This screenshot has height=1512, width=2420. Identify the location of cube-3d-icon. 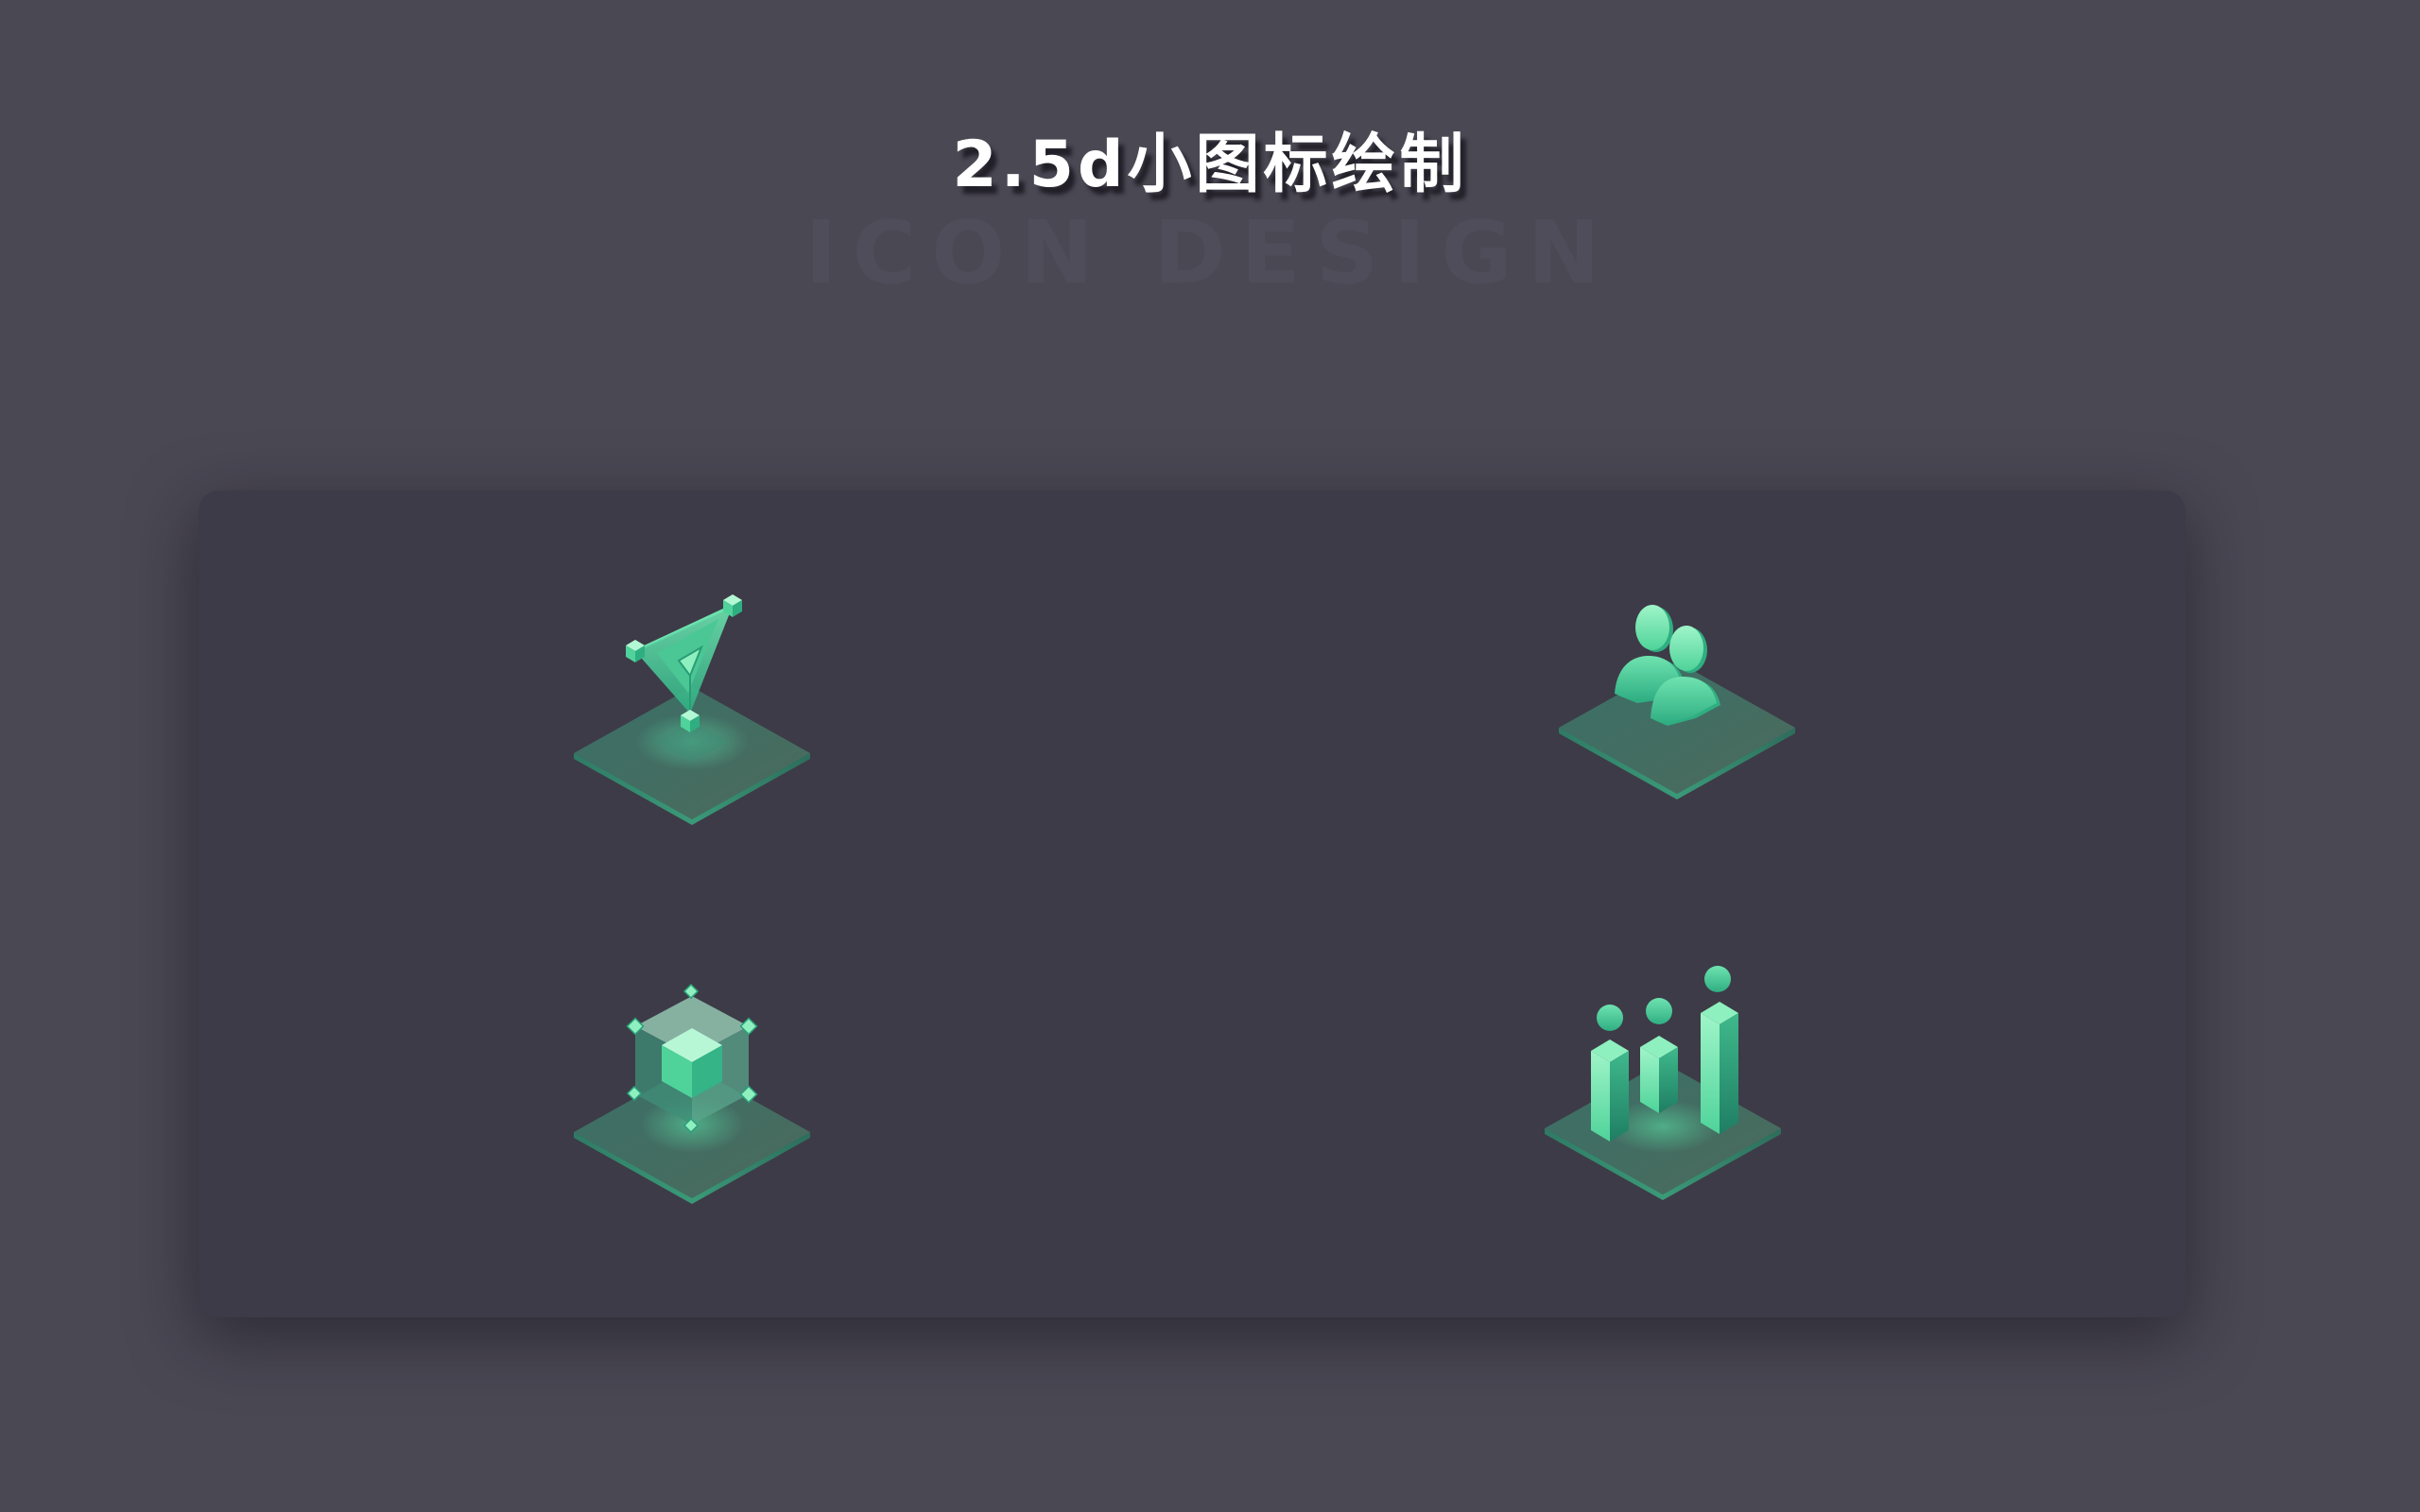
(694, 1091).